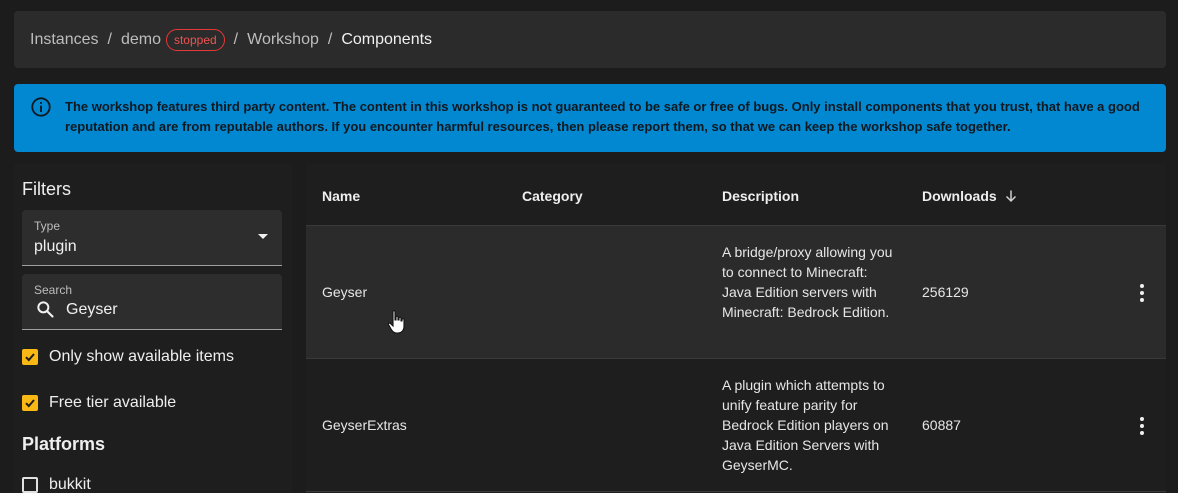 The height and width of the screenshot is (493, 1178). I want to click on only-available-checkbox: Only show available items, so click(128, 357).